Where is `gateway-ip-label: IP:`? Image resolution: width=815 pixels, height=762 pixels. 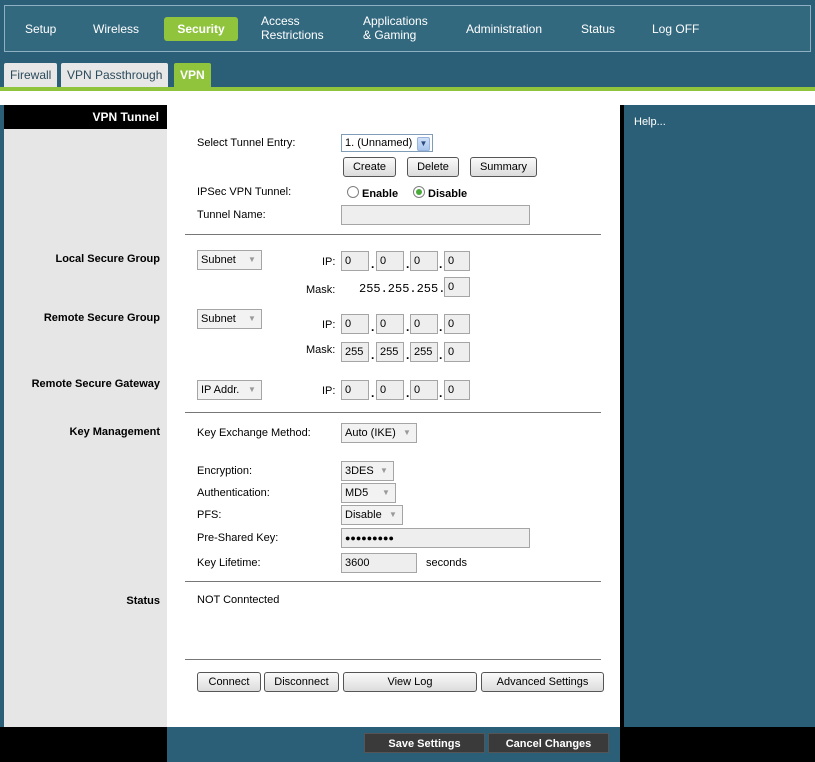
gateway-ip-label: IP: is located at coordinates (329, 391).